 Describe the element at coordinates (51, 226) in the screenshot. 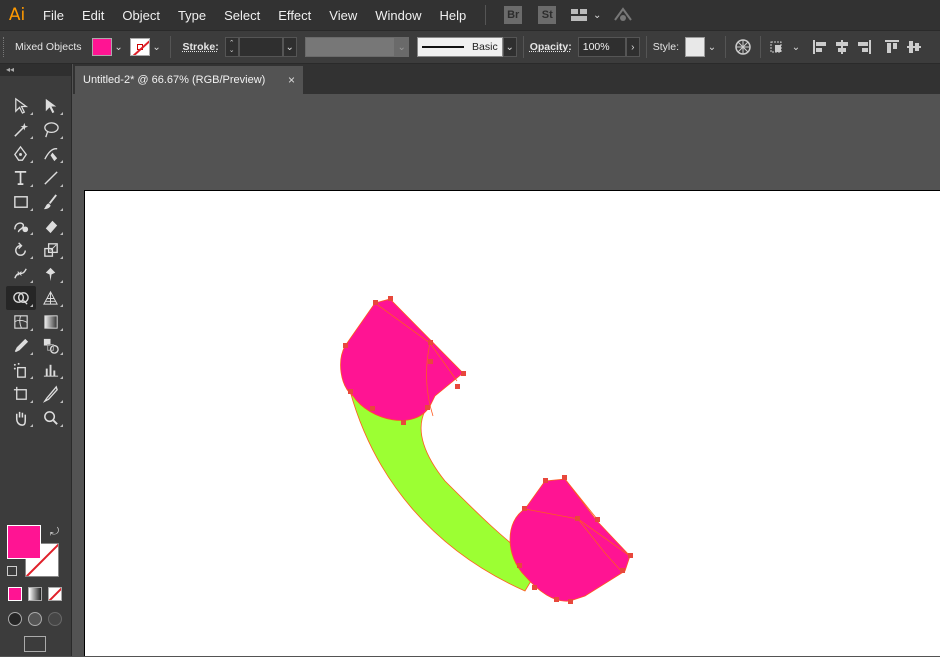

I see `eraser-tool-icon` at that location.